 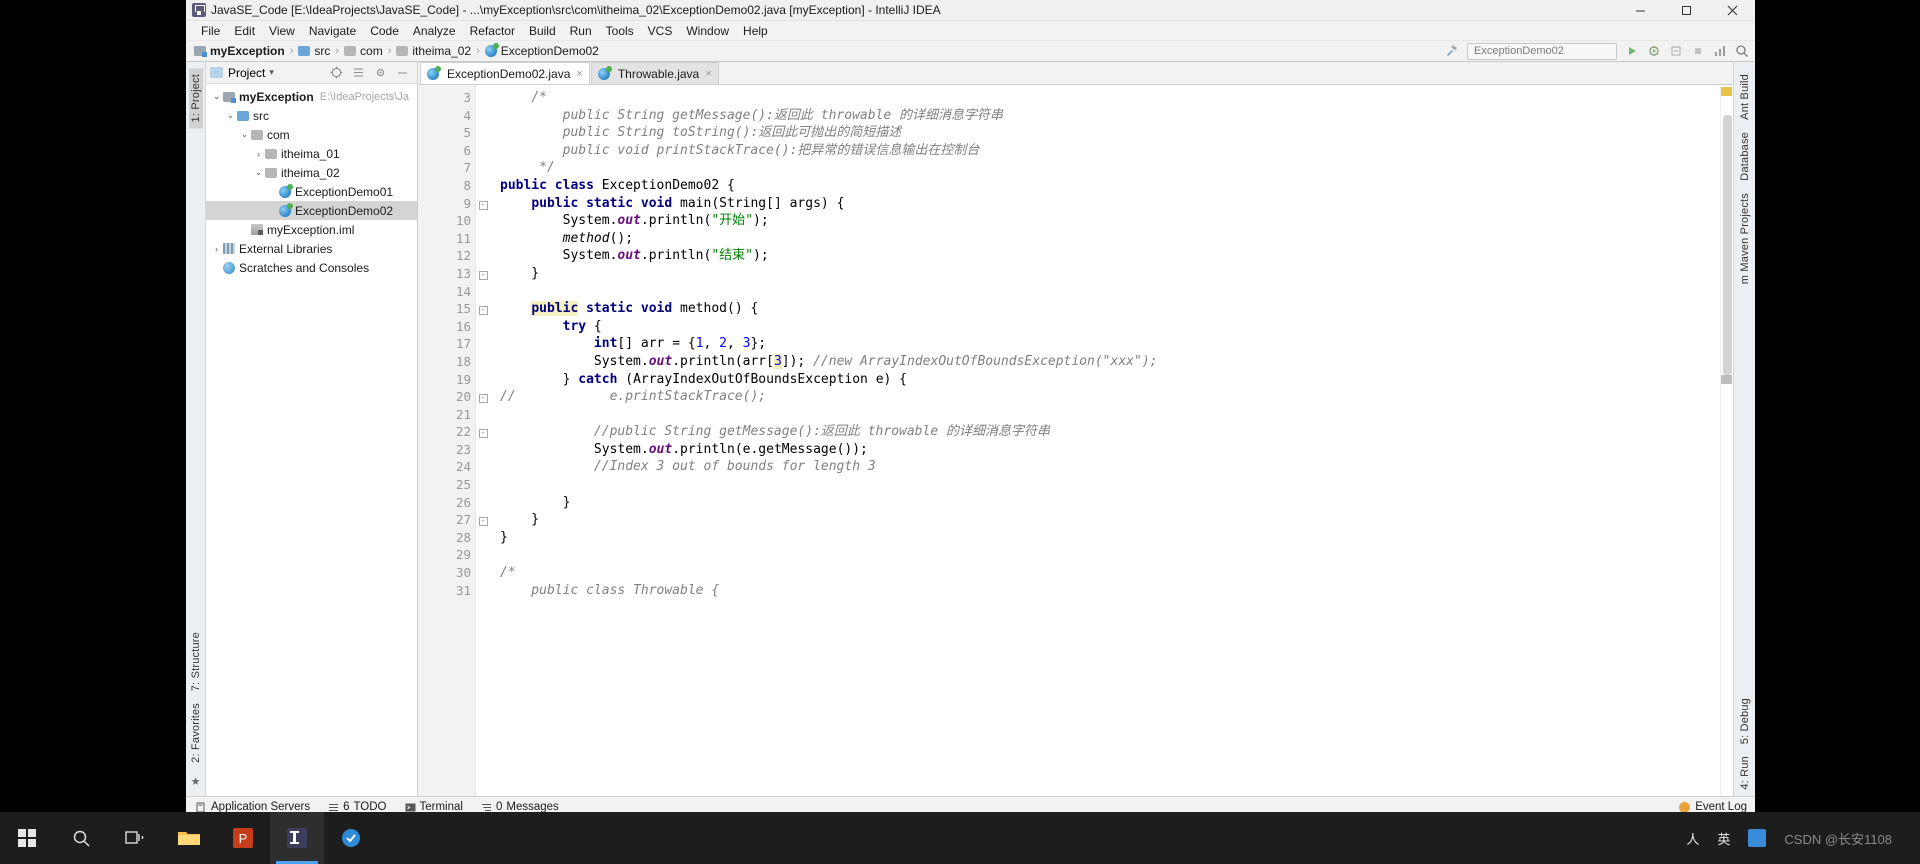 What do you see at coordinates (446, 309) in the screenshot?
I see `line-number: 15` at bounding box center [446, 309].